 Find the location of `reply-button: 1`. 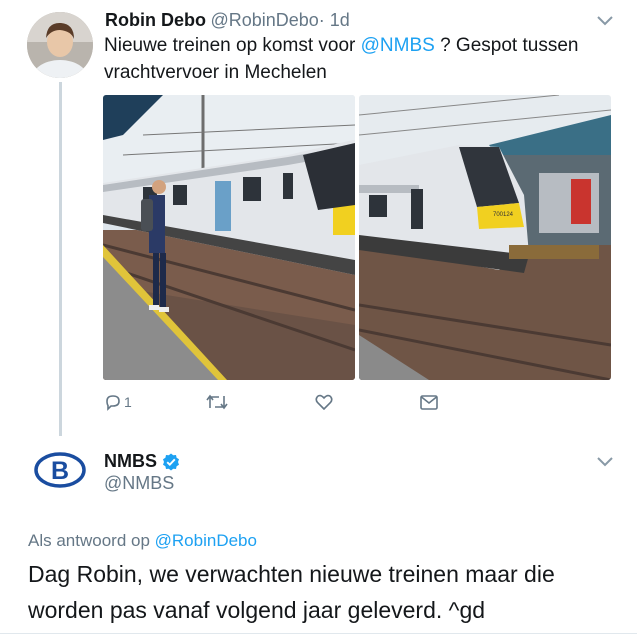

reply-button: 1 is located at coordinates (118, 402).